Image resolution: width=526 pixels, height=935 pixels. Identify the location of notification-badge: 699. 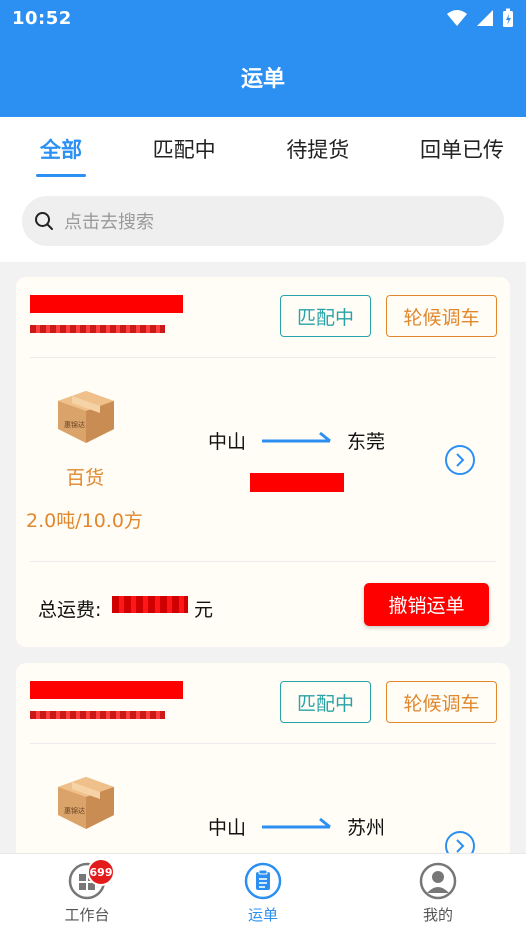
(101, 872).